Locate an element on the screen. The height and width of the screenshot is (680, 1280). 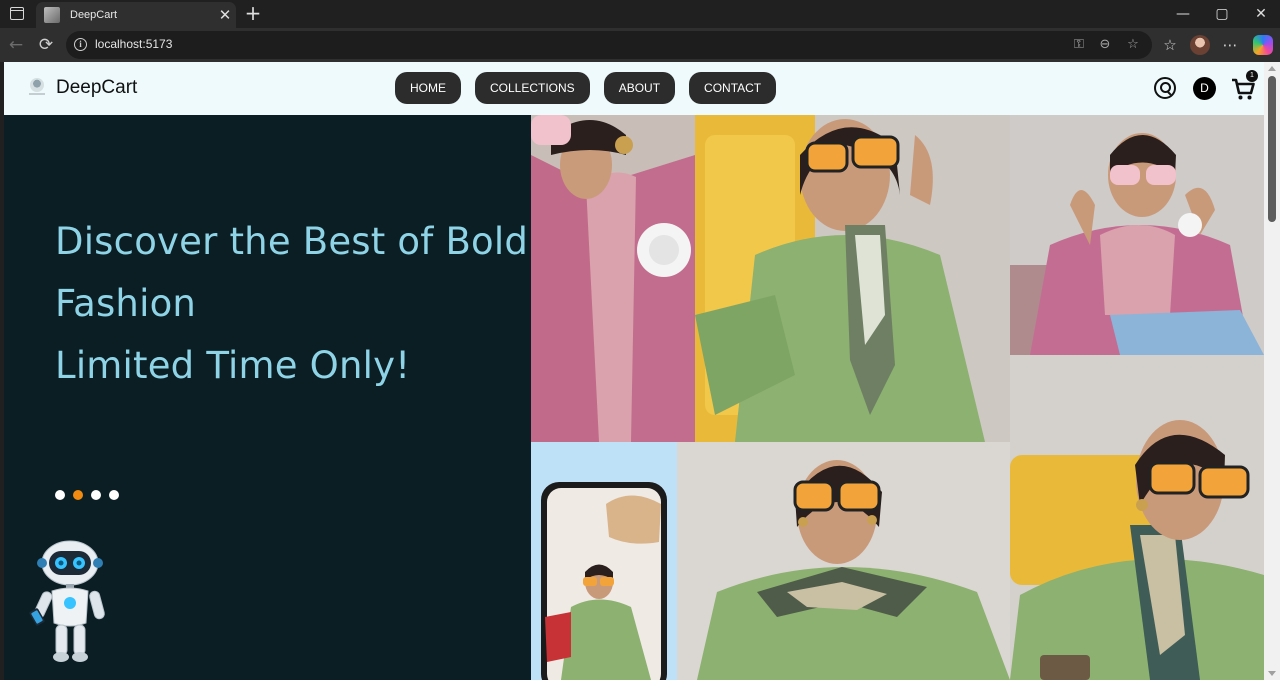
favorites-icon: ☆ is located at coordinates (1170, 45).